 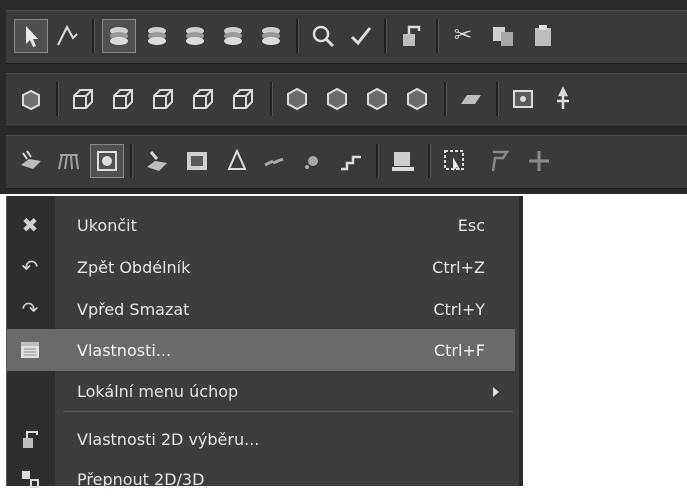 I want to click on toolbar-row-1: ✂, so click(x=346, y=37).